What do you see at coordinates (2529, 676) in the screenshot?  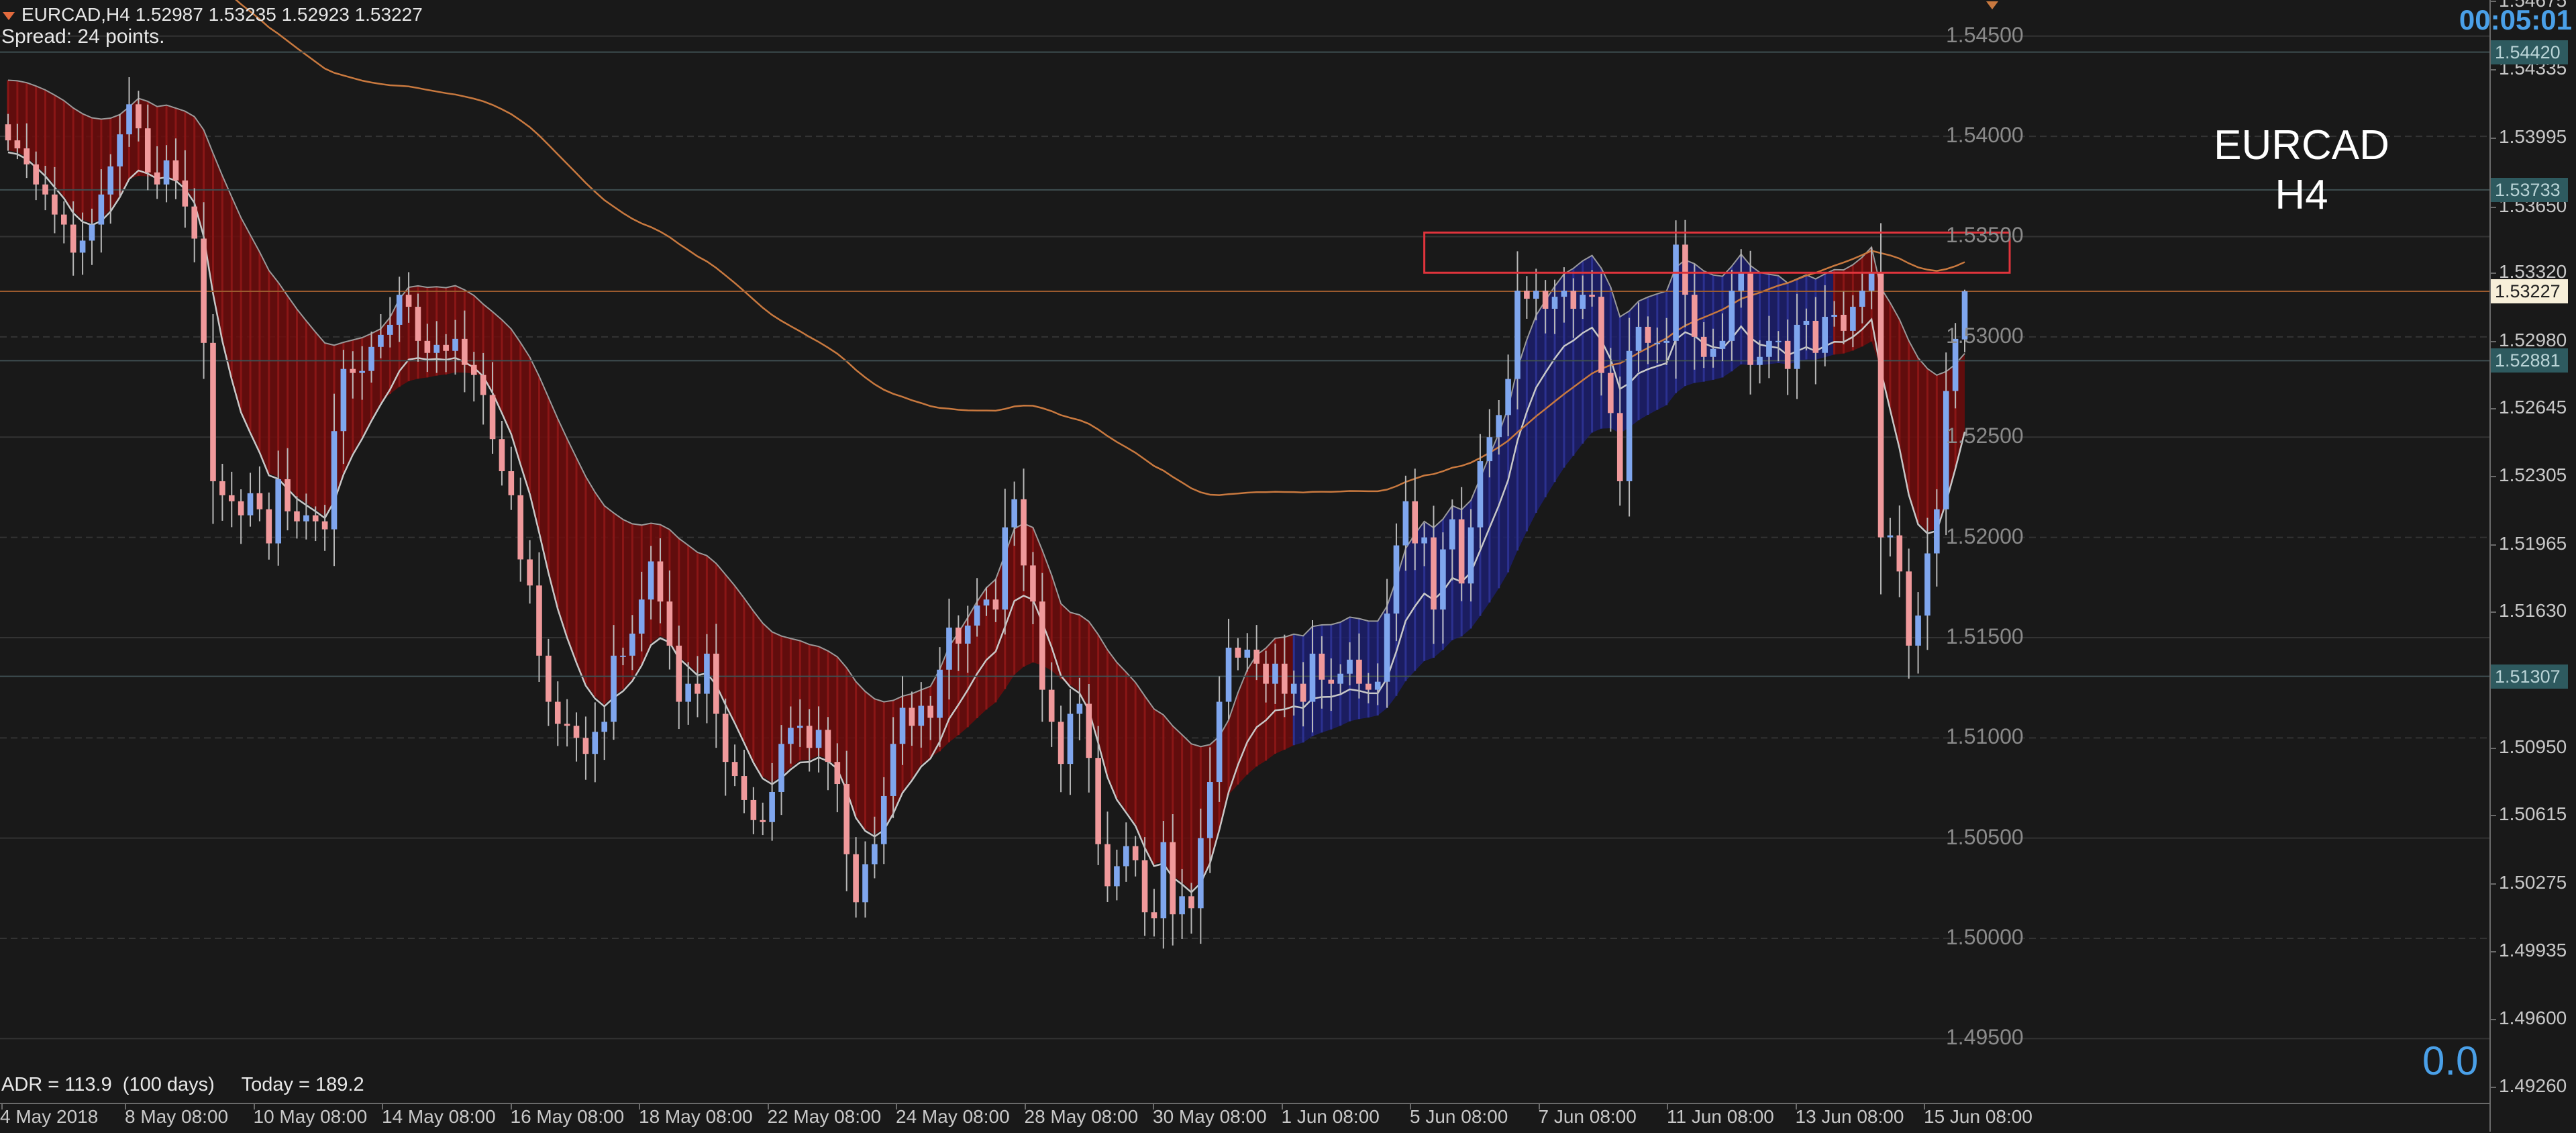 I see `price-level-box: 1.51307` at bounding box center [2529, 676].